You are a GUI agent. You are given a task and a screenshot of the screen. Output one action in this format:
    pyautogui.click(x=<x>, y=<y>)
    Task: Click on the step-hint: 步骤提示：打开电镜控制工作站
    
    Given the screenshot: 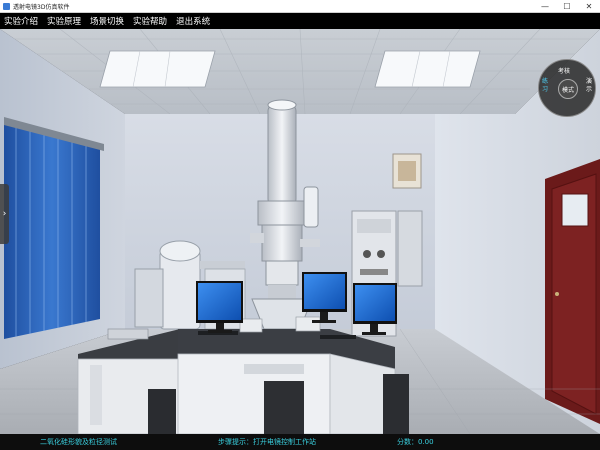 What is the action you would take?
    pyautogui.click(x=267, y=442)
    